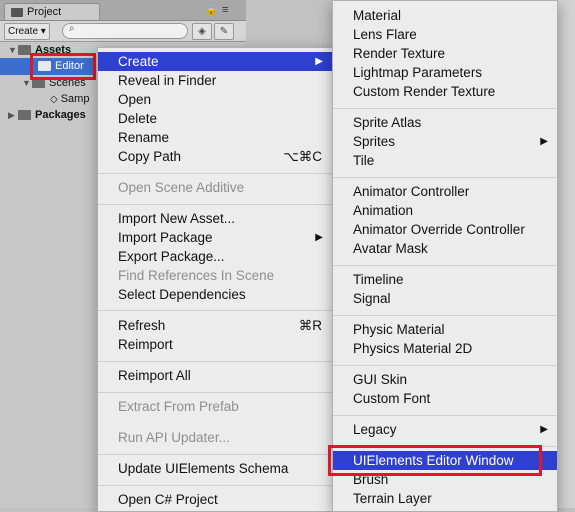 Image resolution: width=575 pixels, height=512 pixels. What do you see at coordinates (123, 10) in the screenshot?
I see `panel-tab-bar: Project 🔒 ≡` at bounding box center [123, 10].